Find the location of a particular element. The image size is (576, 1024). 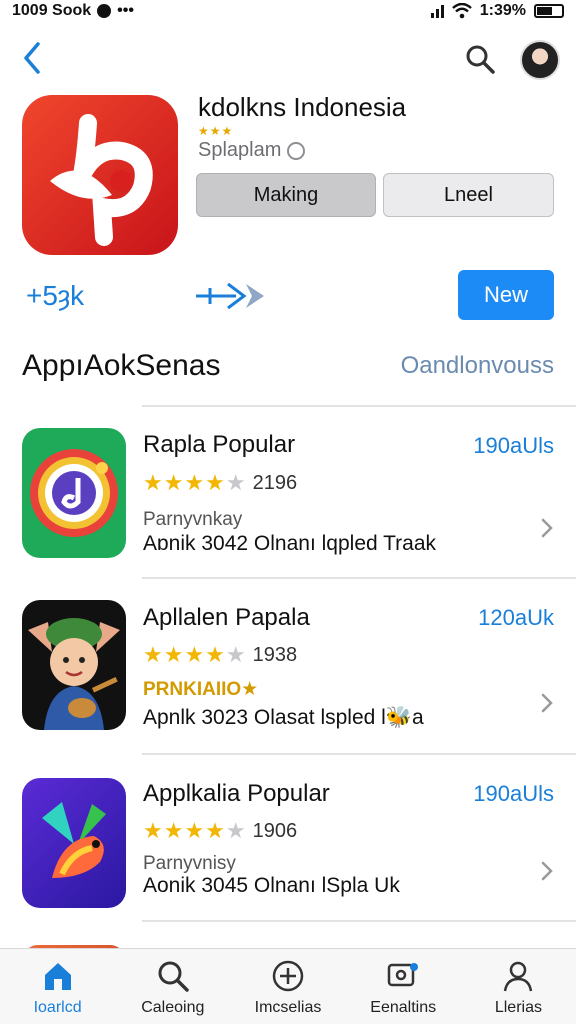

app-icon is located at coordinates (100, 175).